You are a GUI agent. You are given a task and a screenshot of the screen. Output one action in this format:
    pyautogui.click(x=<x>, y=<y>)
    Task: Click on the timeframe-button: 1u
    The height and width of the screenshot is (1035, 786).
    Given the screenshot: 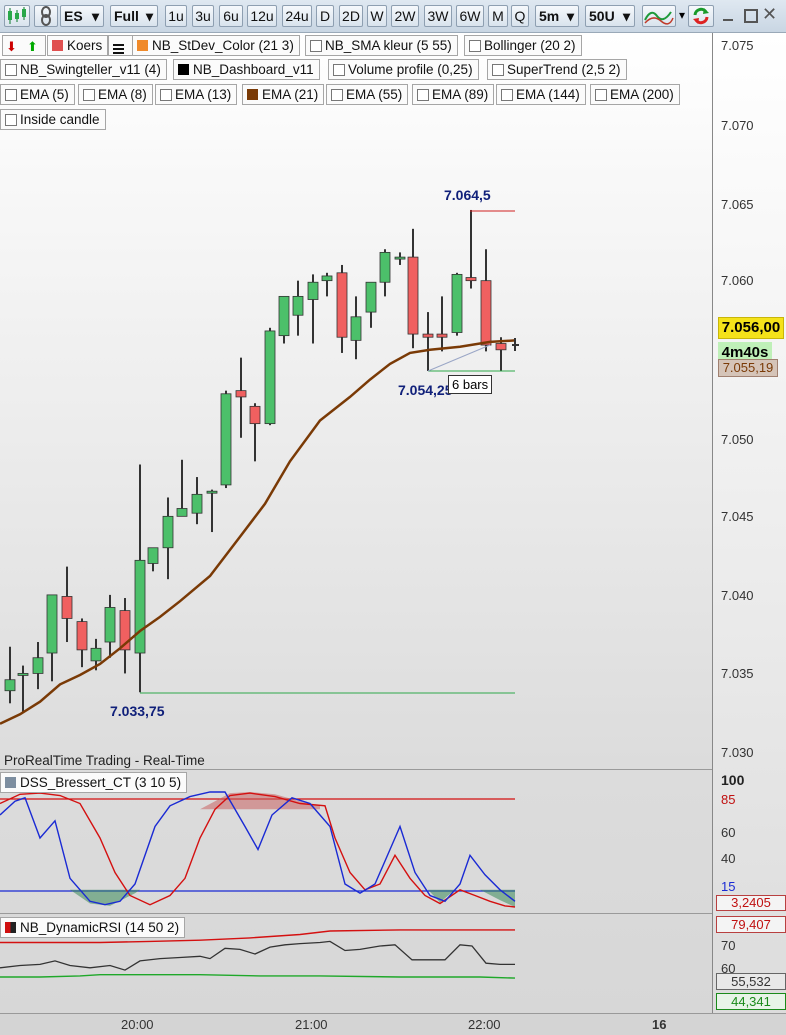 What is the action you would take?
    pyautogui.click(x=176, y=16)
    